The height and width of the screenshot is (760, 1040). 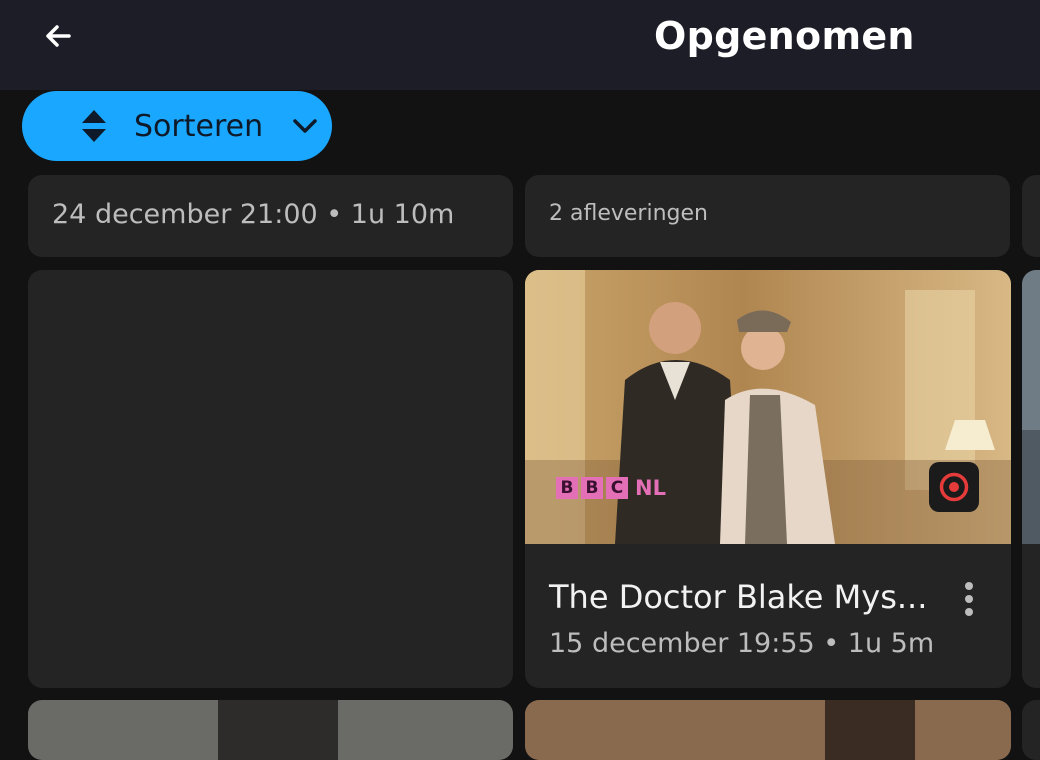 I want to click on recording-card: 24 december 21:00 • 1u 10m, so click(x=270, y=216).